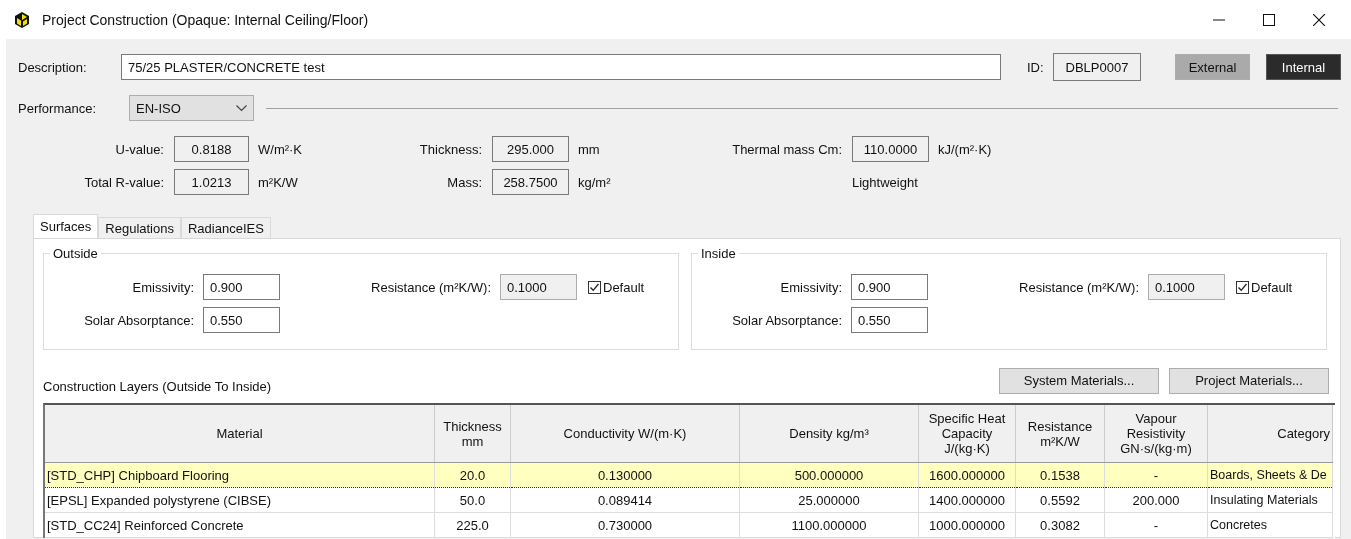  What do you see at coordinates (1270, 434) in the screenshot?
I see `column-header: Category` at bounding box center [1270, 434].